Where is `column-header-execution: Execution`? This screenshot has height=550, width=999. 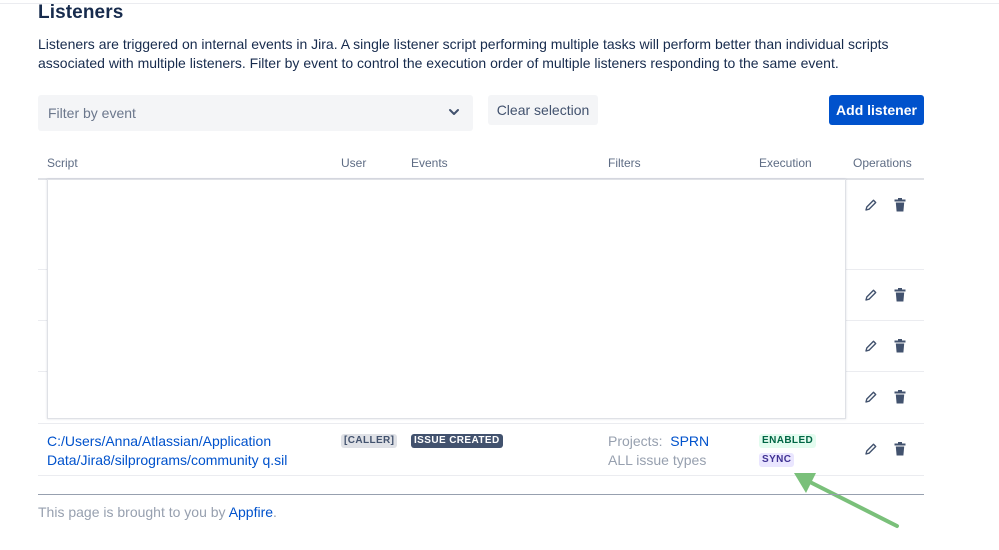 column-header-execution: Execution is located at coordinates (785, 163).